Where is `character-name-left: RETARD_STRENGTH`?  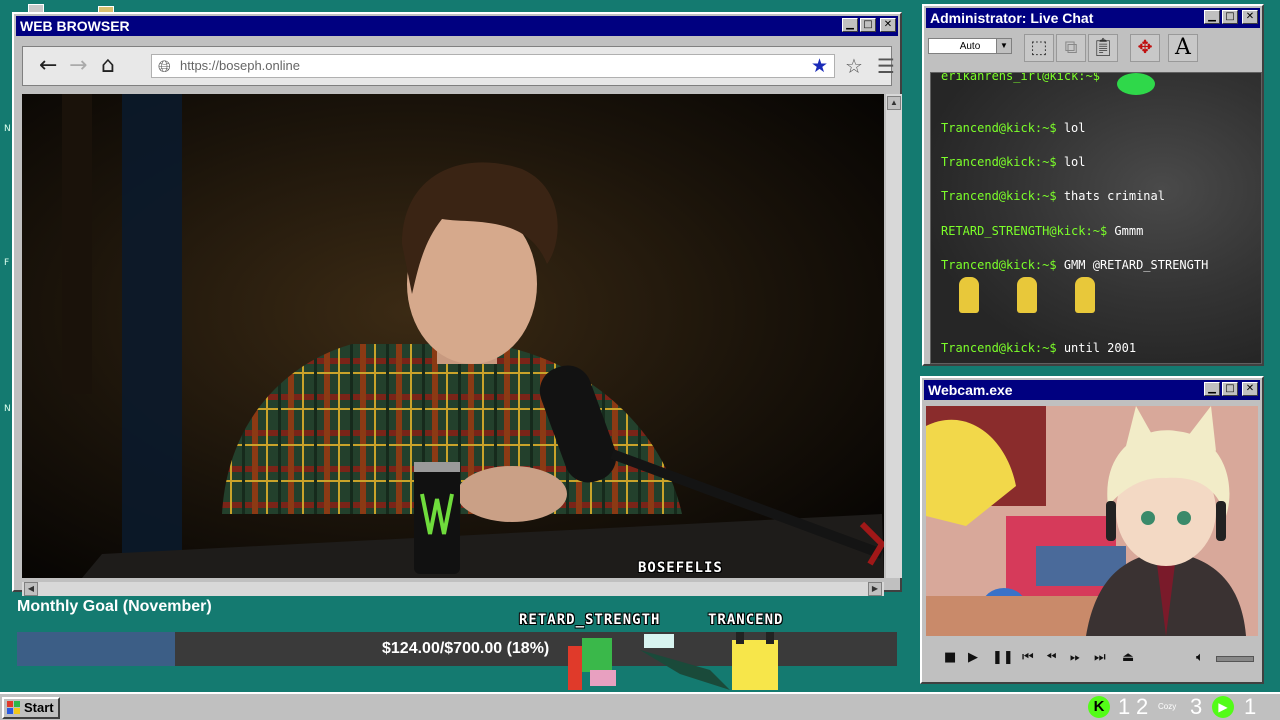
character-name-left: RETARD_STRENGTH is located at coordinates (590, 620).